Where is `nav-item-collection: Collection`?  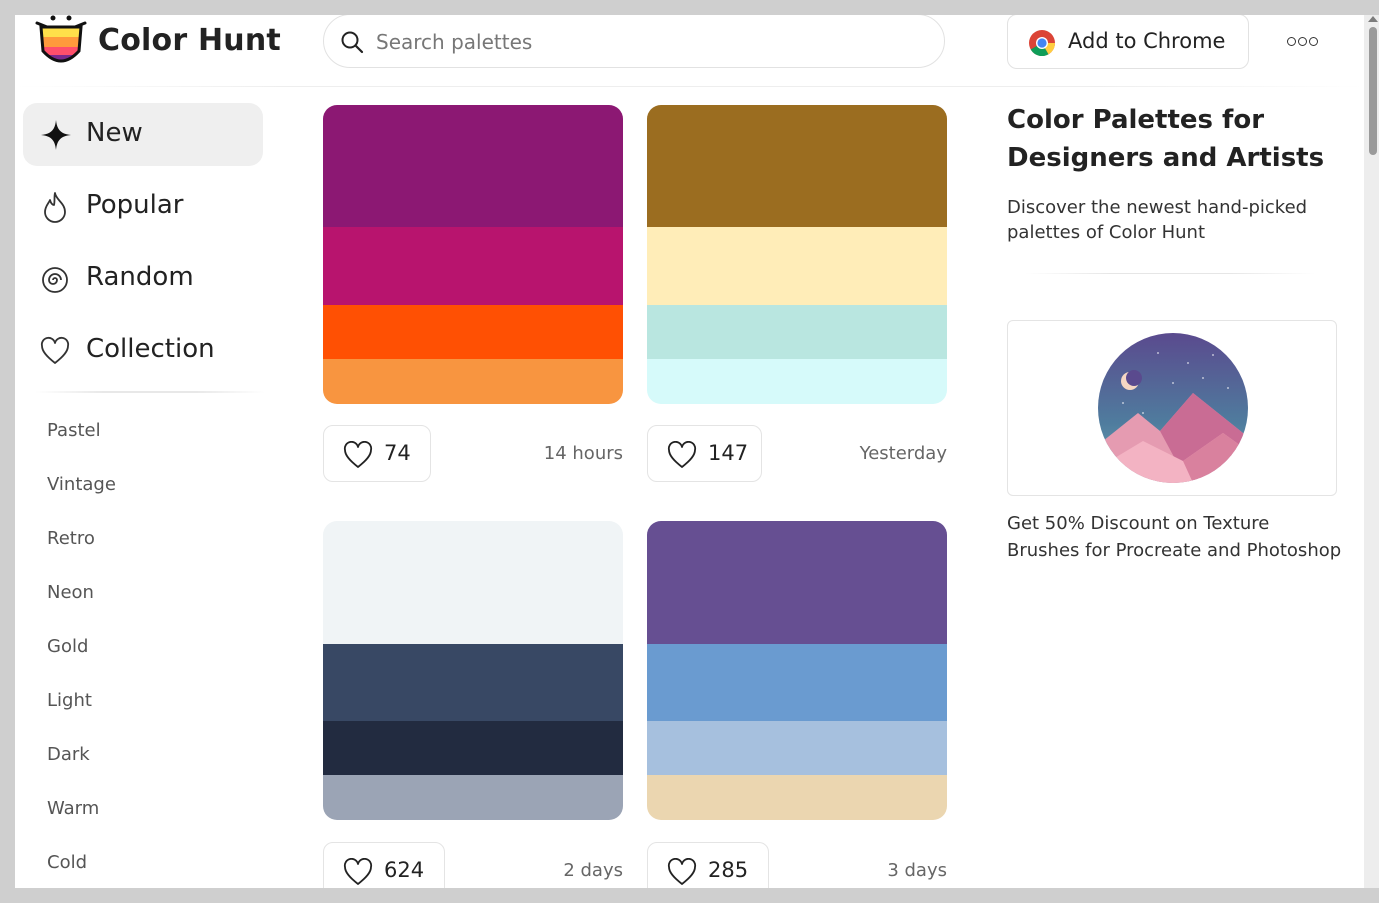
nav-item-collection: Collection is located at coordinates (143, 350).